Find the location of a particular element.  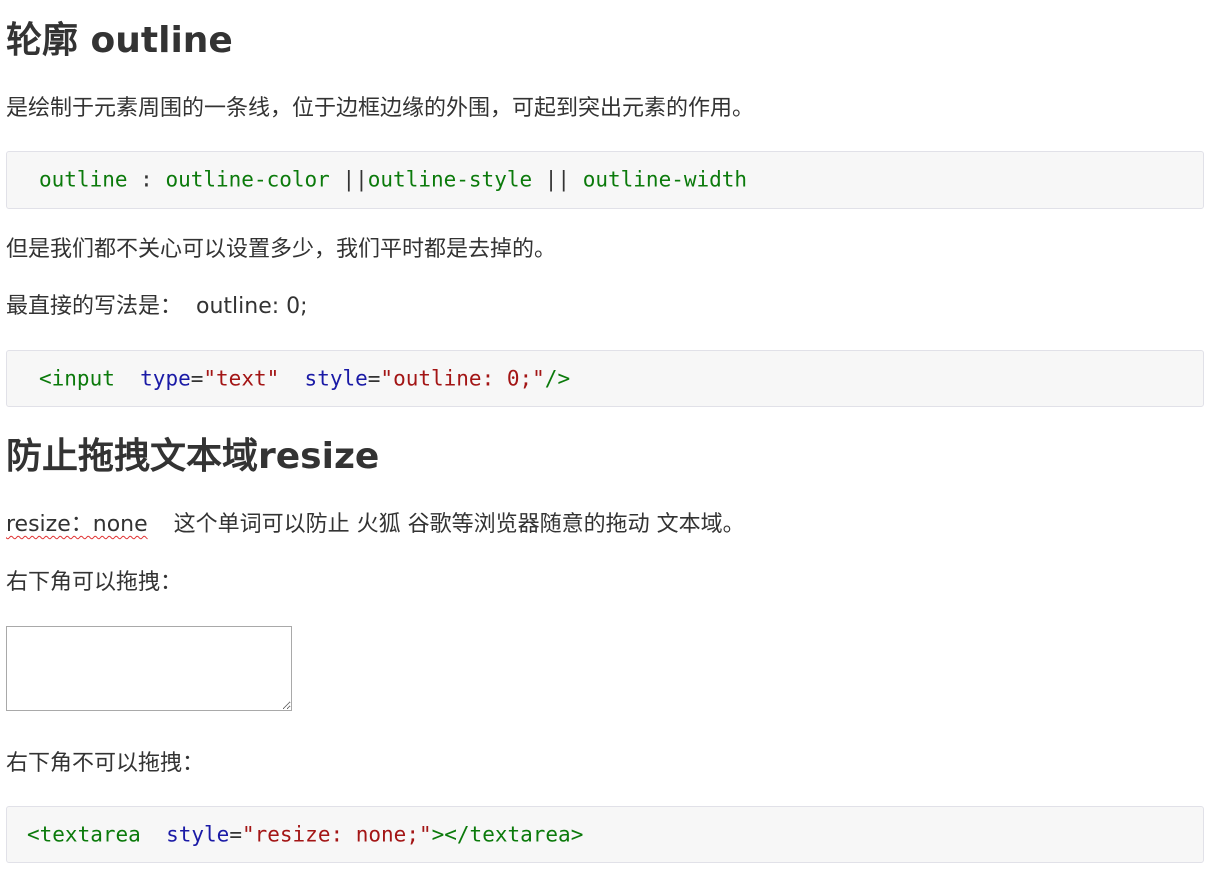

resizable-textarea is located at coordinates (149, 668).